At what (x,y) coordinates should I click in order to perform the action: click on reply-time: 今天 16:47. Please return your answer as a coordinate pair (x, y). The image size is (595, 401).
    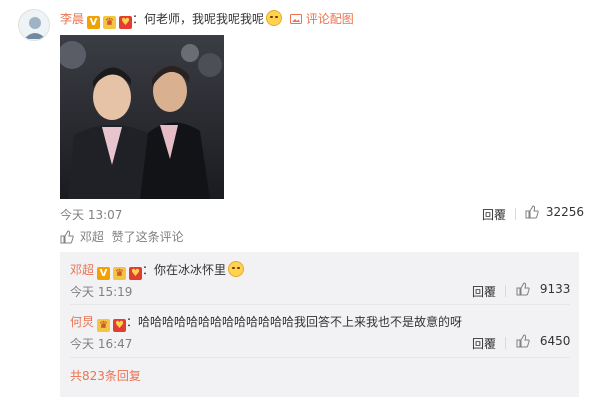
    Looking at the image, I should click on (101, 344).